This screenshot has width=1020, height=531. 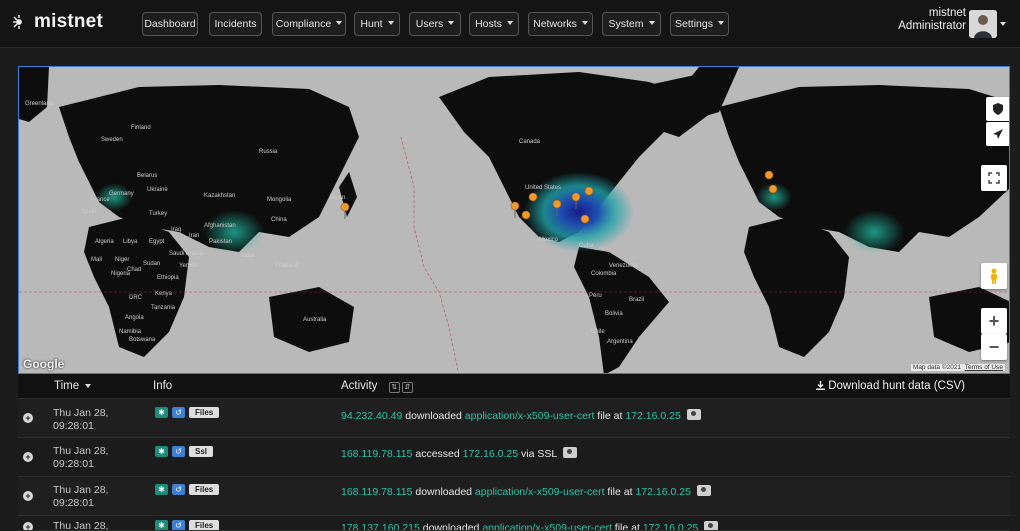 I want to click on source-ip-link: 94.232.40.49, so click(x=371, y=416).